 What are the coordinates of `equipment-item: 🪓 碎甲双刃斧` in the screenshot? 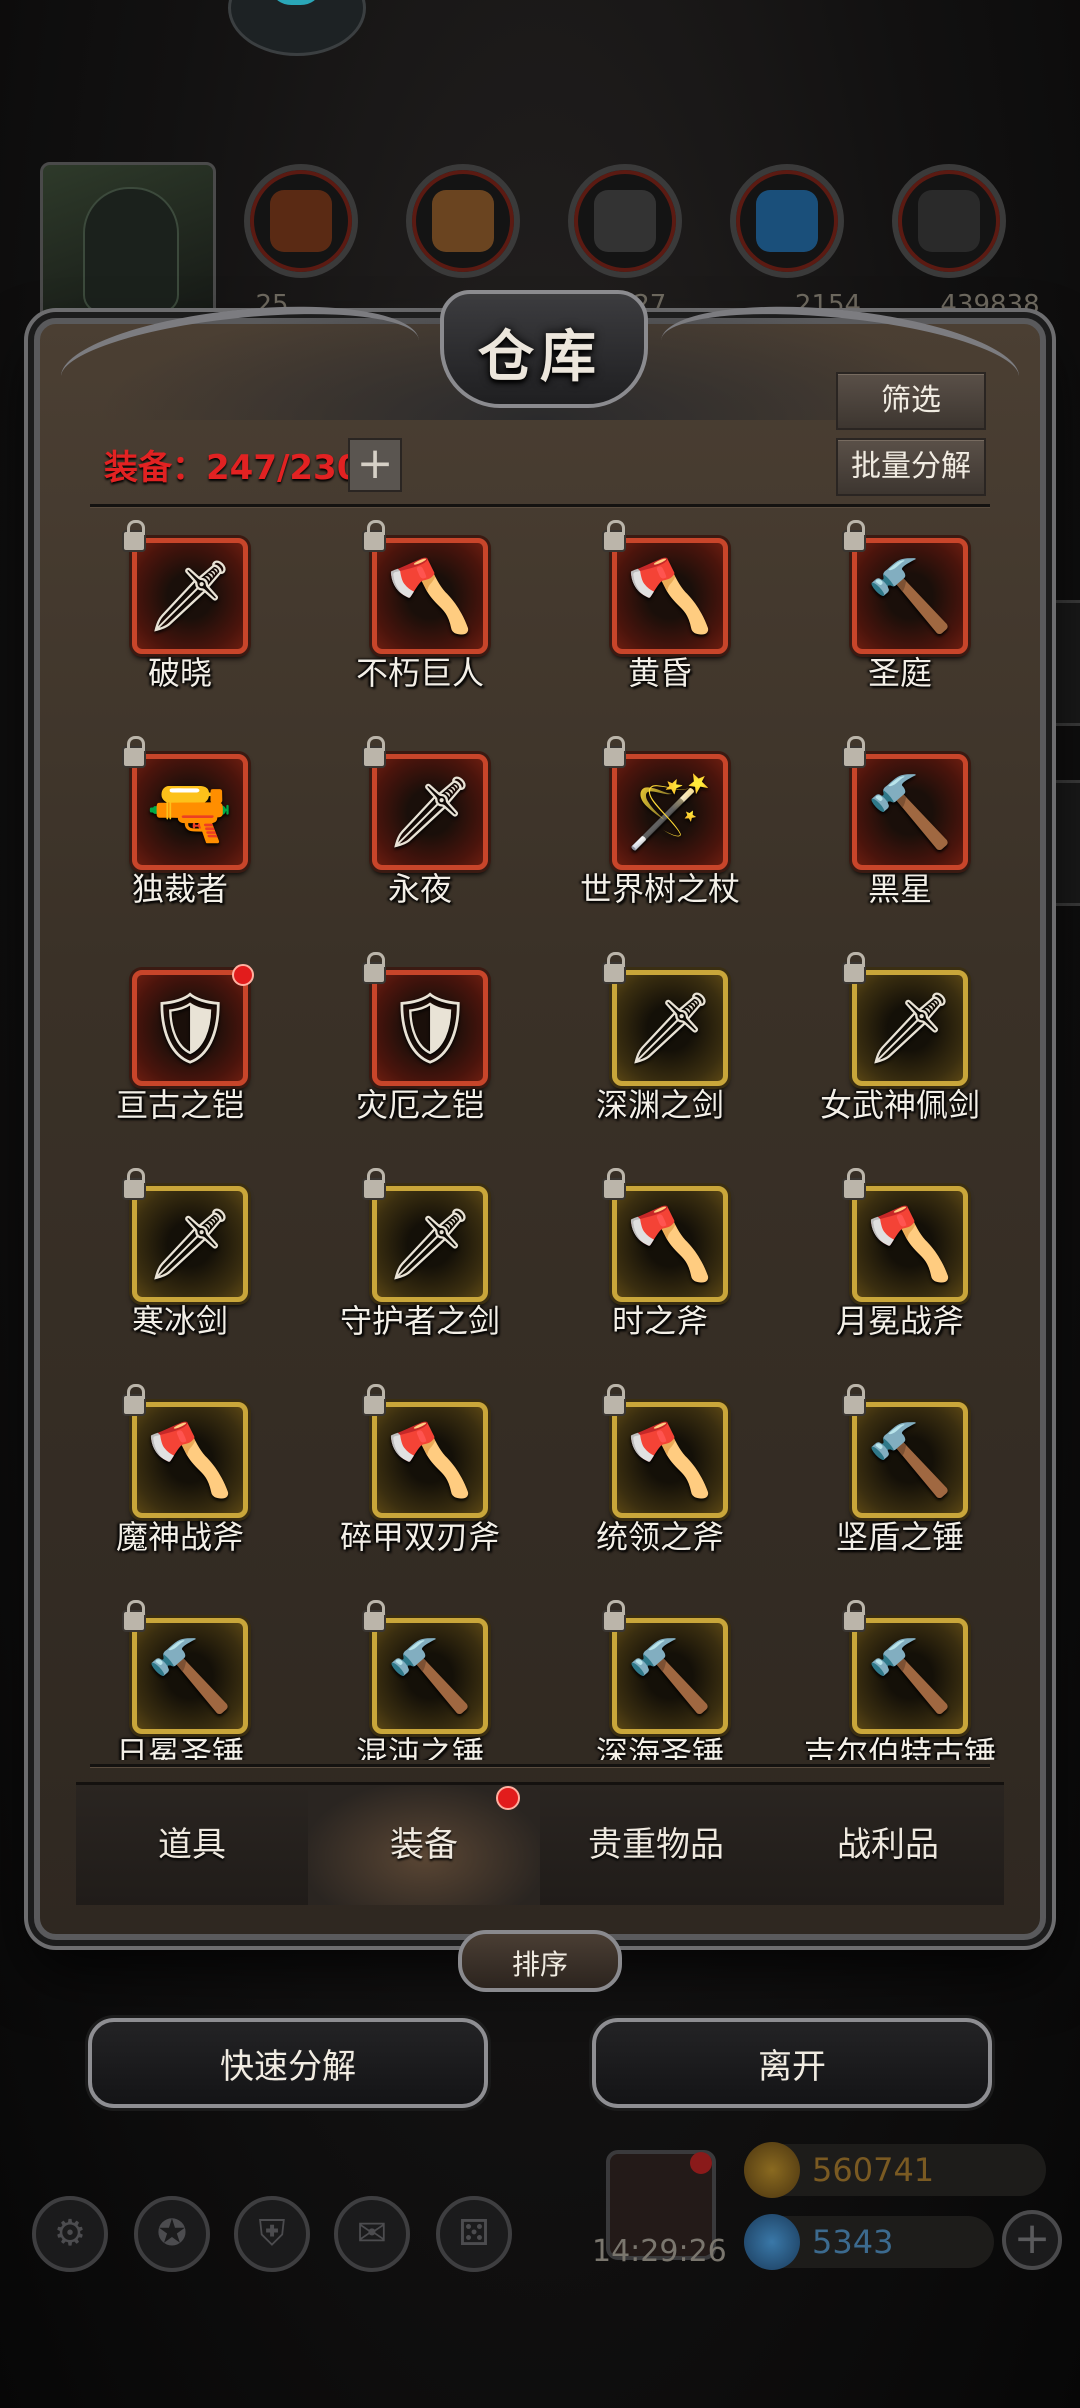 It's located at (420, 1482).